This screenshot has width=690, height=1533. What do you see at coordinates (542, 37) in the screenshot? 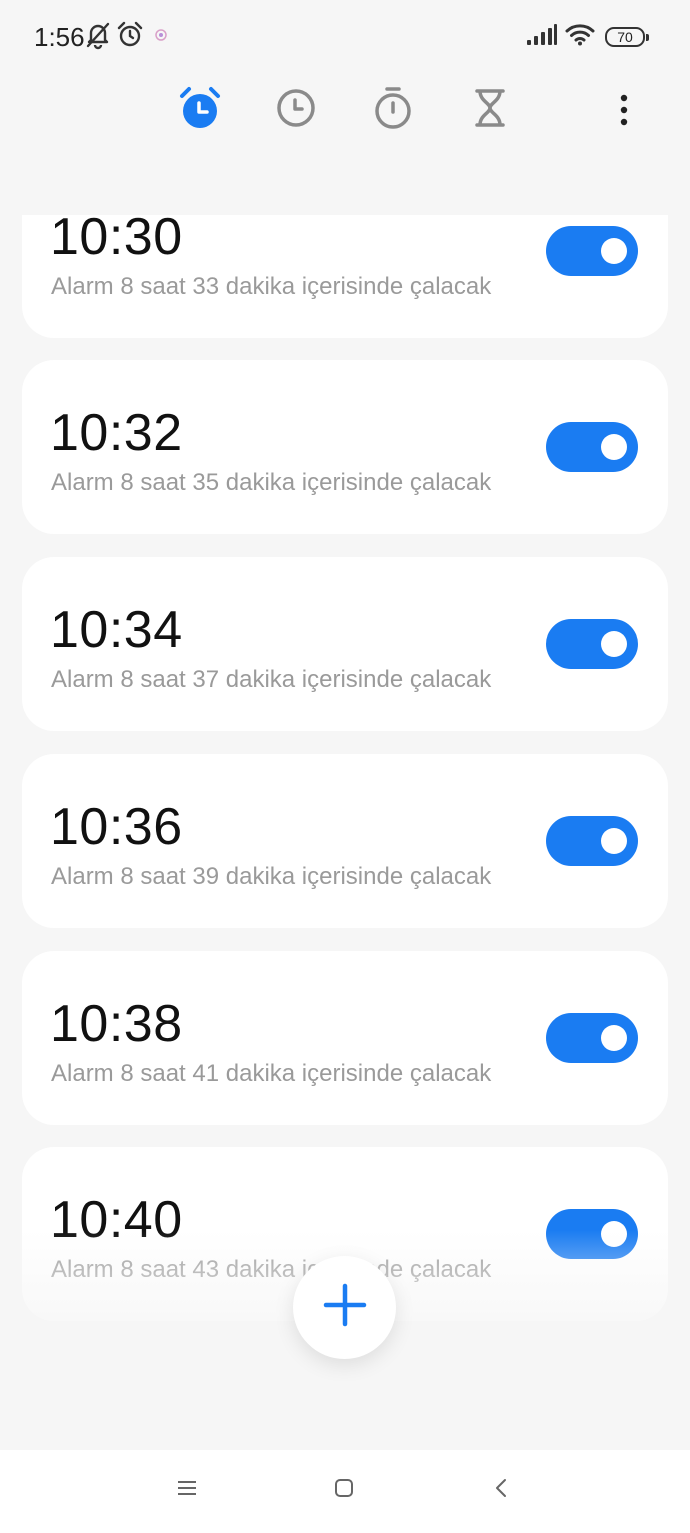
I see `signal-icon` at bounding box center [542, 37].